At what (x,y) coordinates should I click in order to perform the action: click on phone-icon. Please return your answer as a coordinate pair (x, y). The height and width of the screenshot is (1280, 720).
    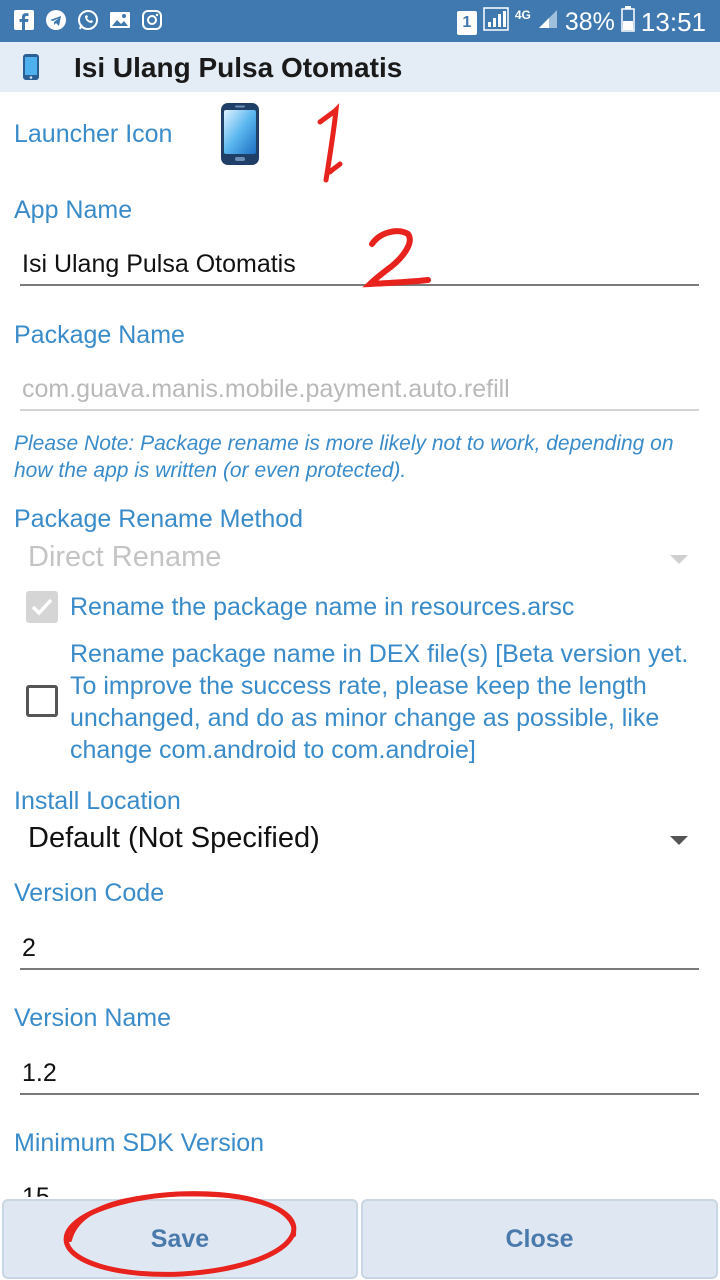
    Looking at the image, I should click on (240, 134).